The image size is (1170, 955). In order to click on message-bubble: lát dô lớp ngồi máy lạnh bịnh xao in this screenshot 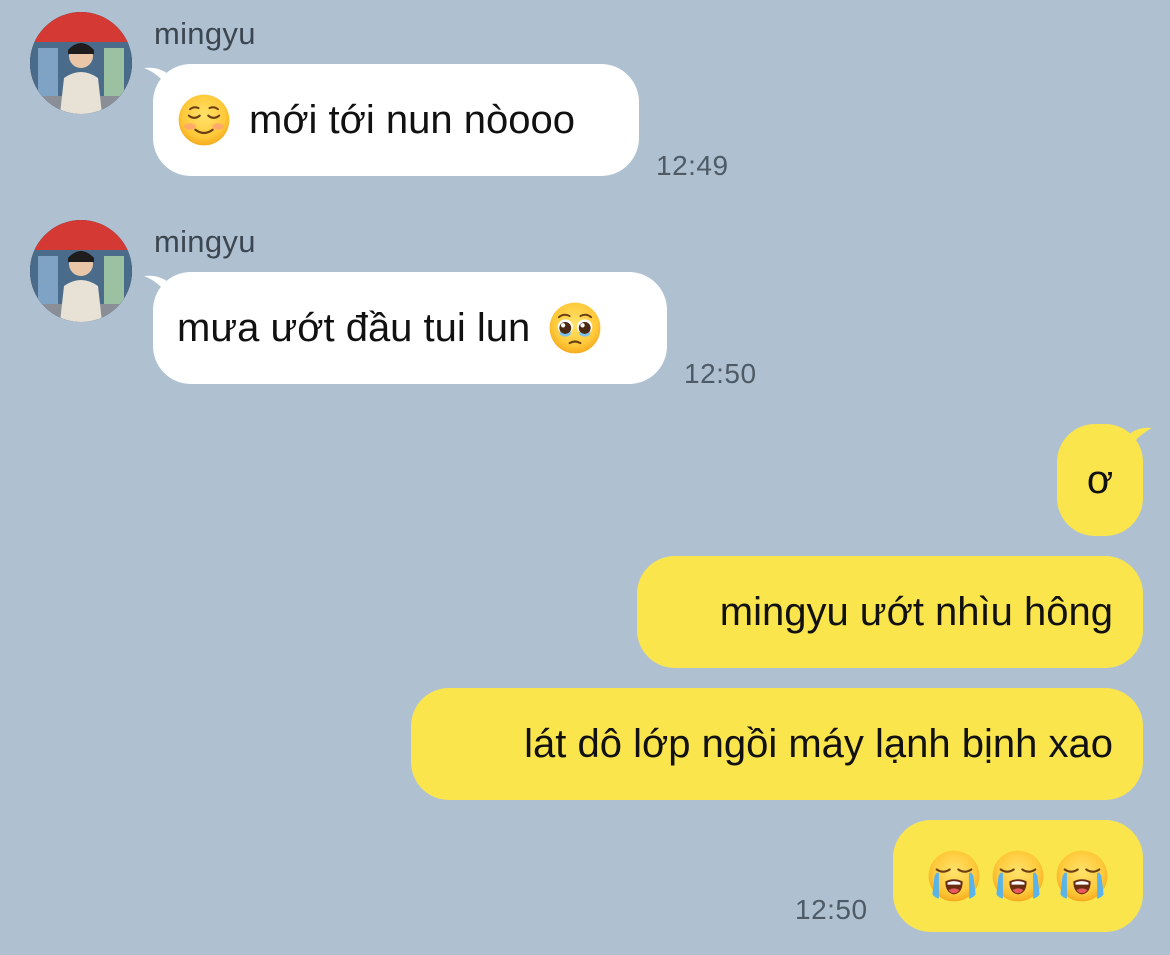, I will do `click(777, 744)`.